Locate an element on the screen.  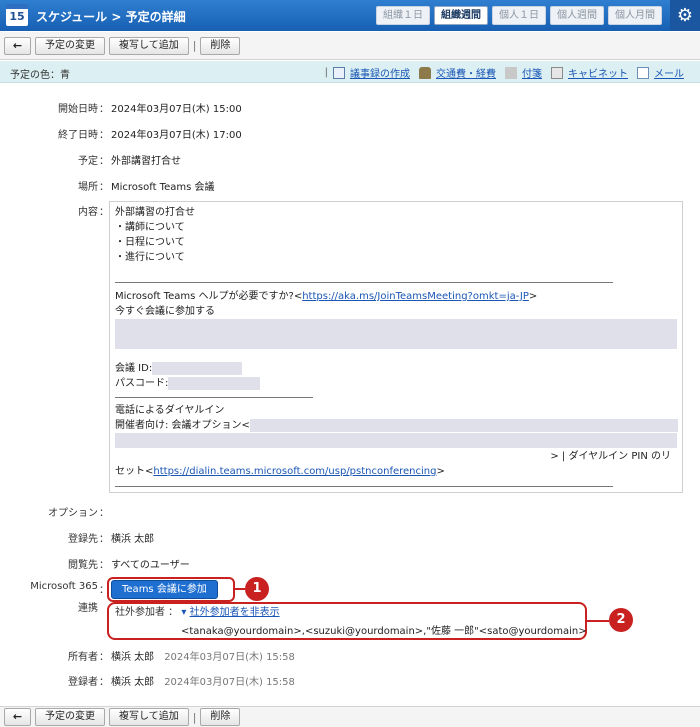
minutes-icon is located at coordinates (339, 72).